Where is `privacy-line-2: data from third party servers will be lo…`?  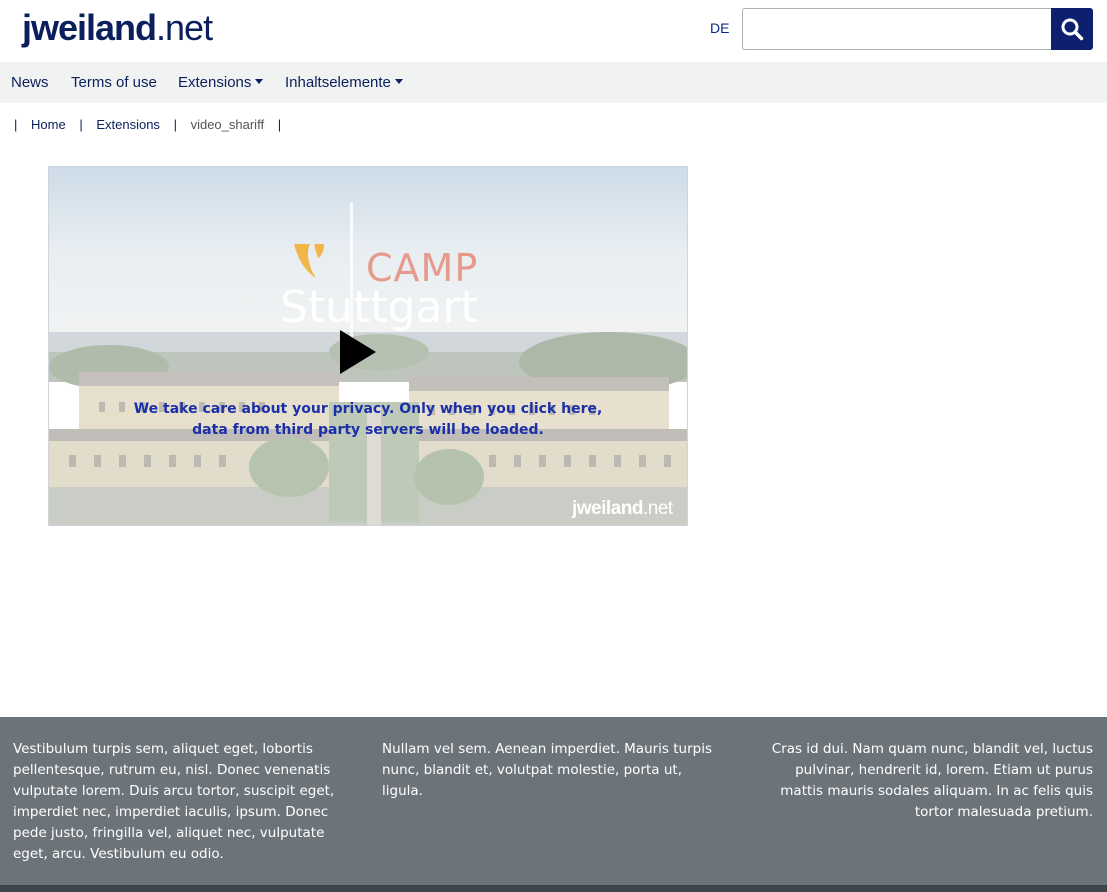 privacy-line-2: data from third party servers will be lo… is located at coordinates (368, 430).